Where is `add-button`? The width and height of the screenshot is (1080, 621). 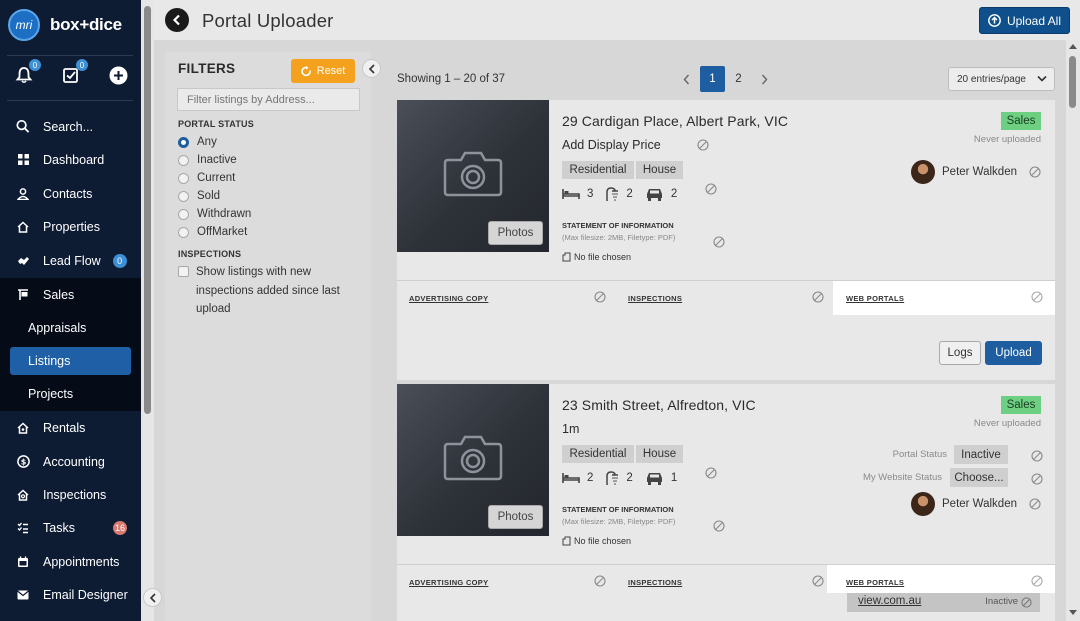 add-button is located at coordinates (118, 75).